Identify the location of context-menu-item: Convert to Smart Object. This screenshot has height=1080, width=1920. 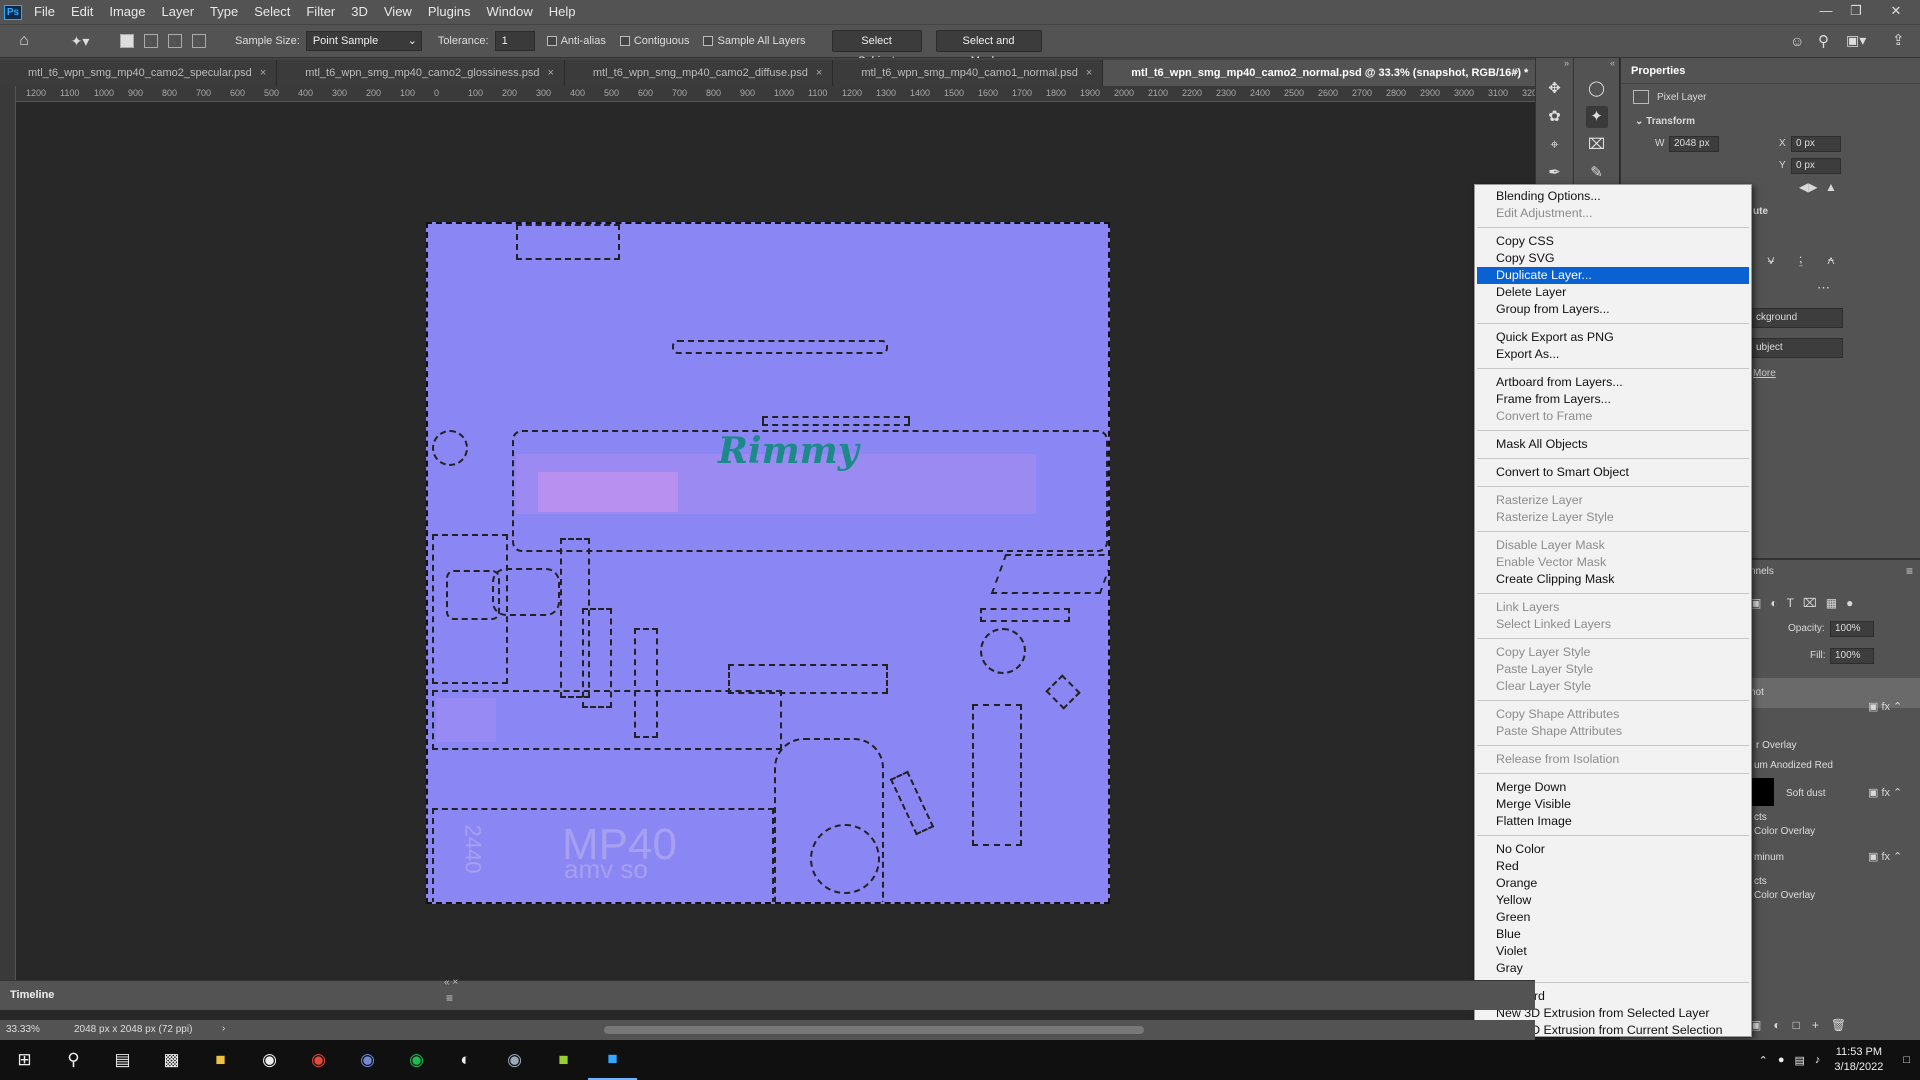
(1613, 472).